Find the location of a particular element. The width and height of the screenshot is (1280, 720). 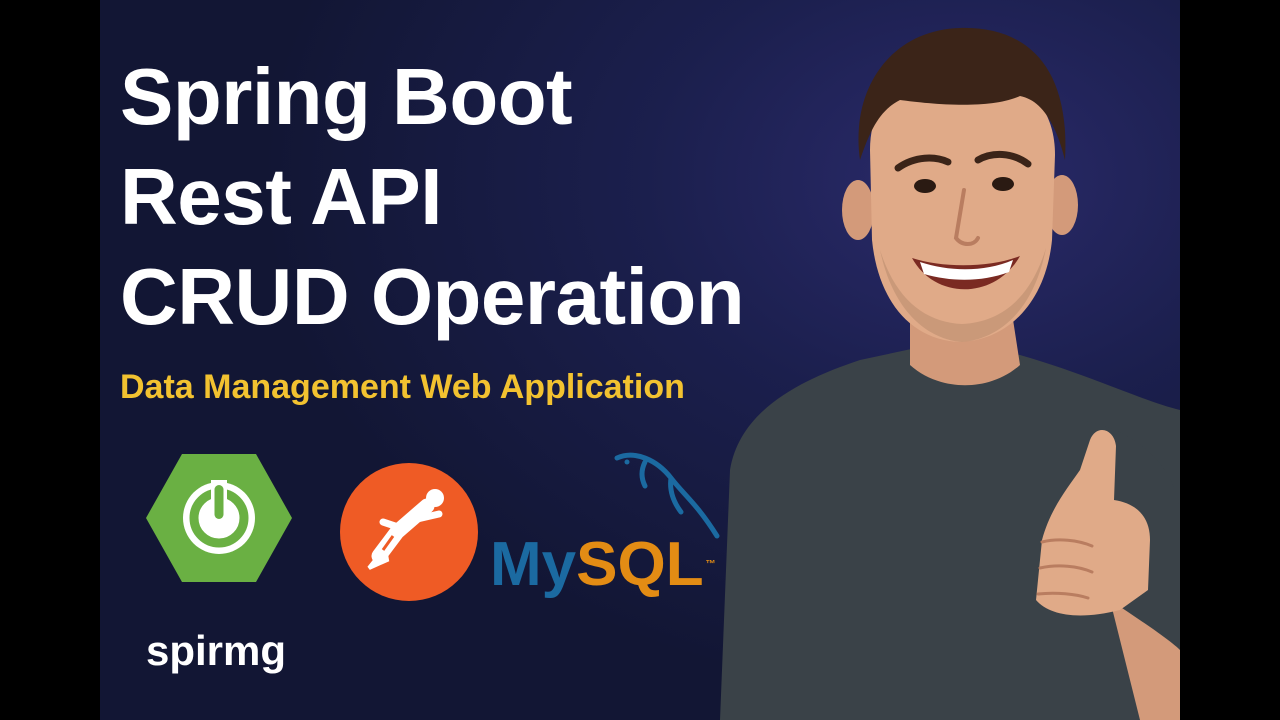

letterbox-left is located at coordinates (50, 360).